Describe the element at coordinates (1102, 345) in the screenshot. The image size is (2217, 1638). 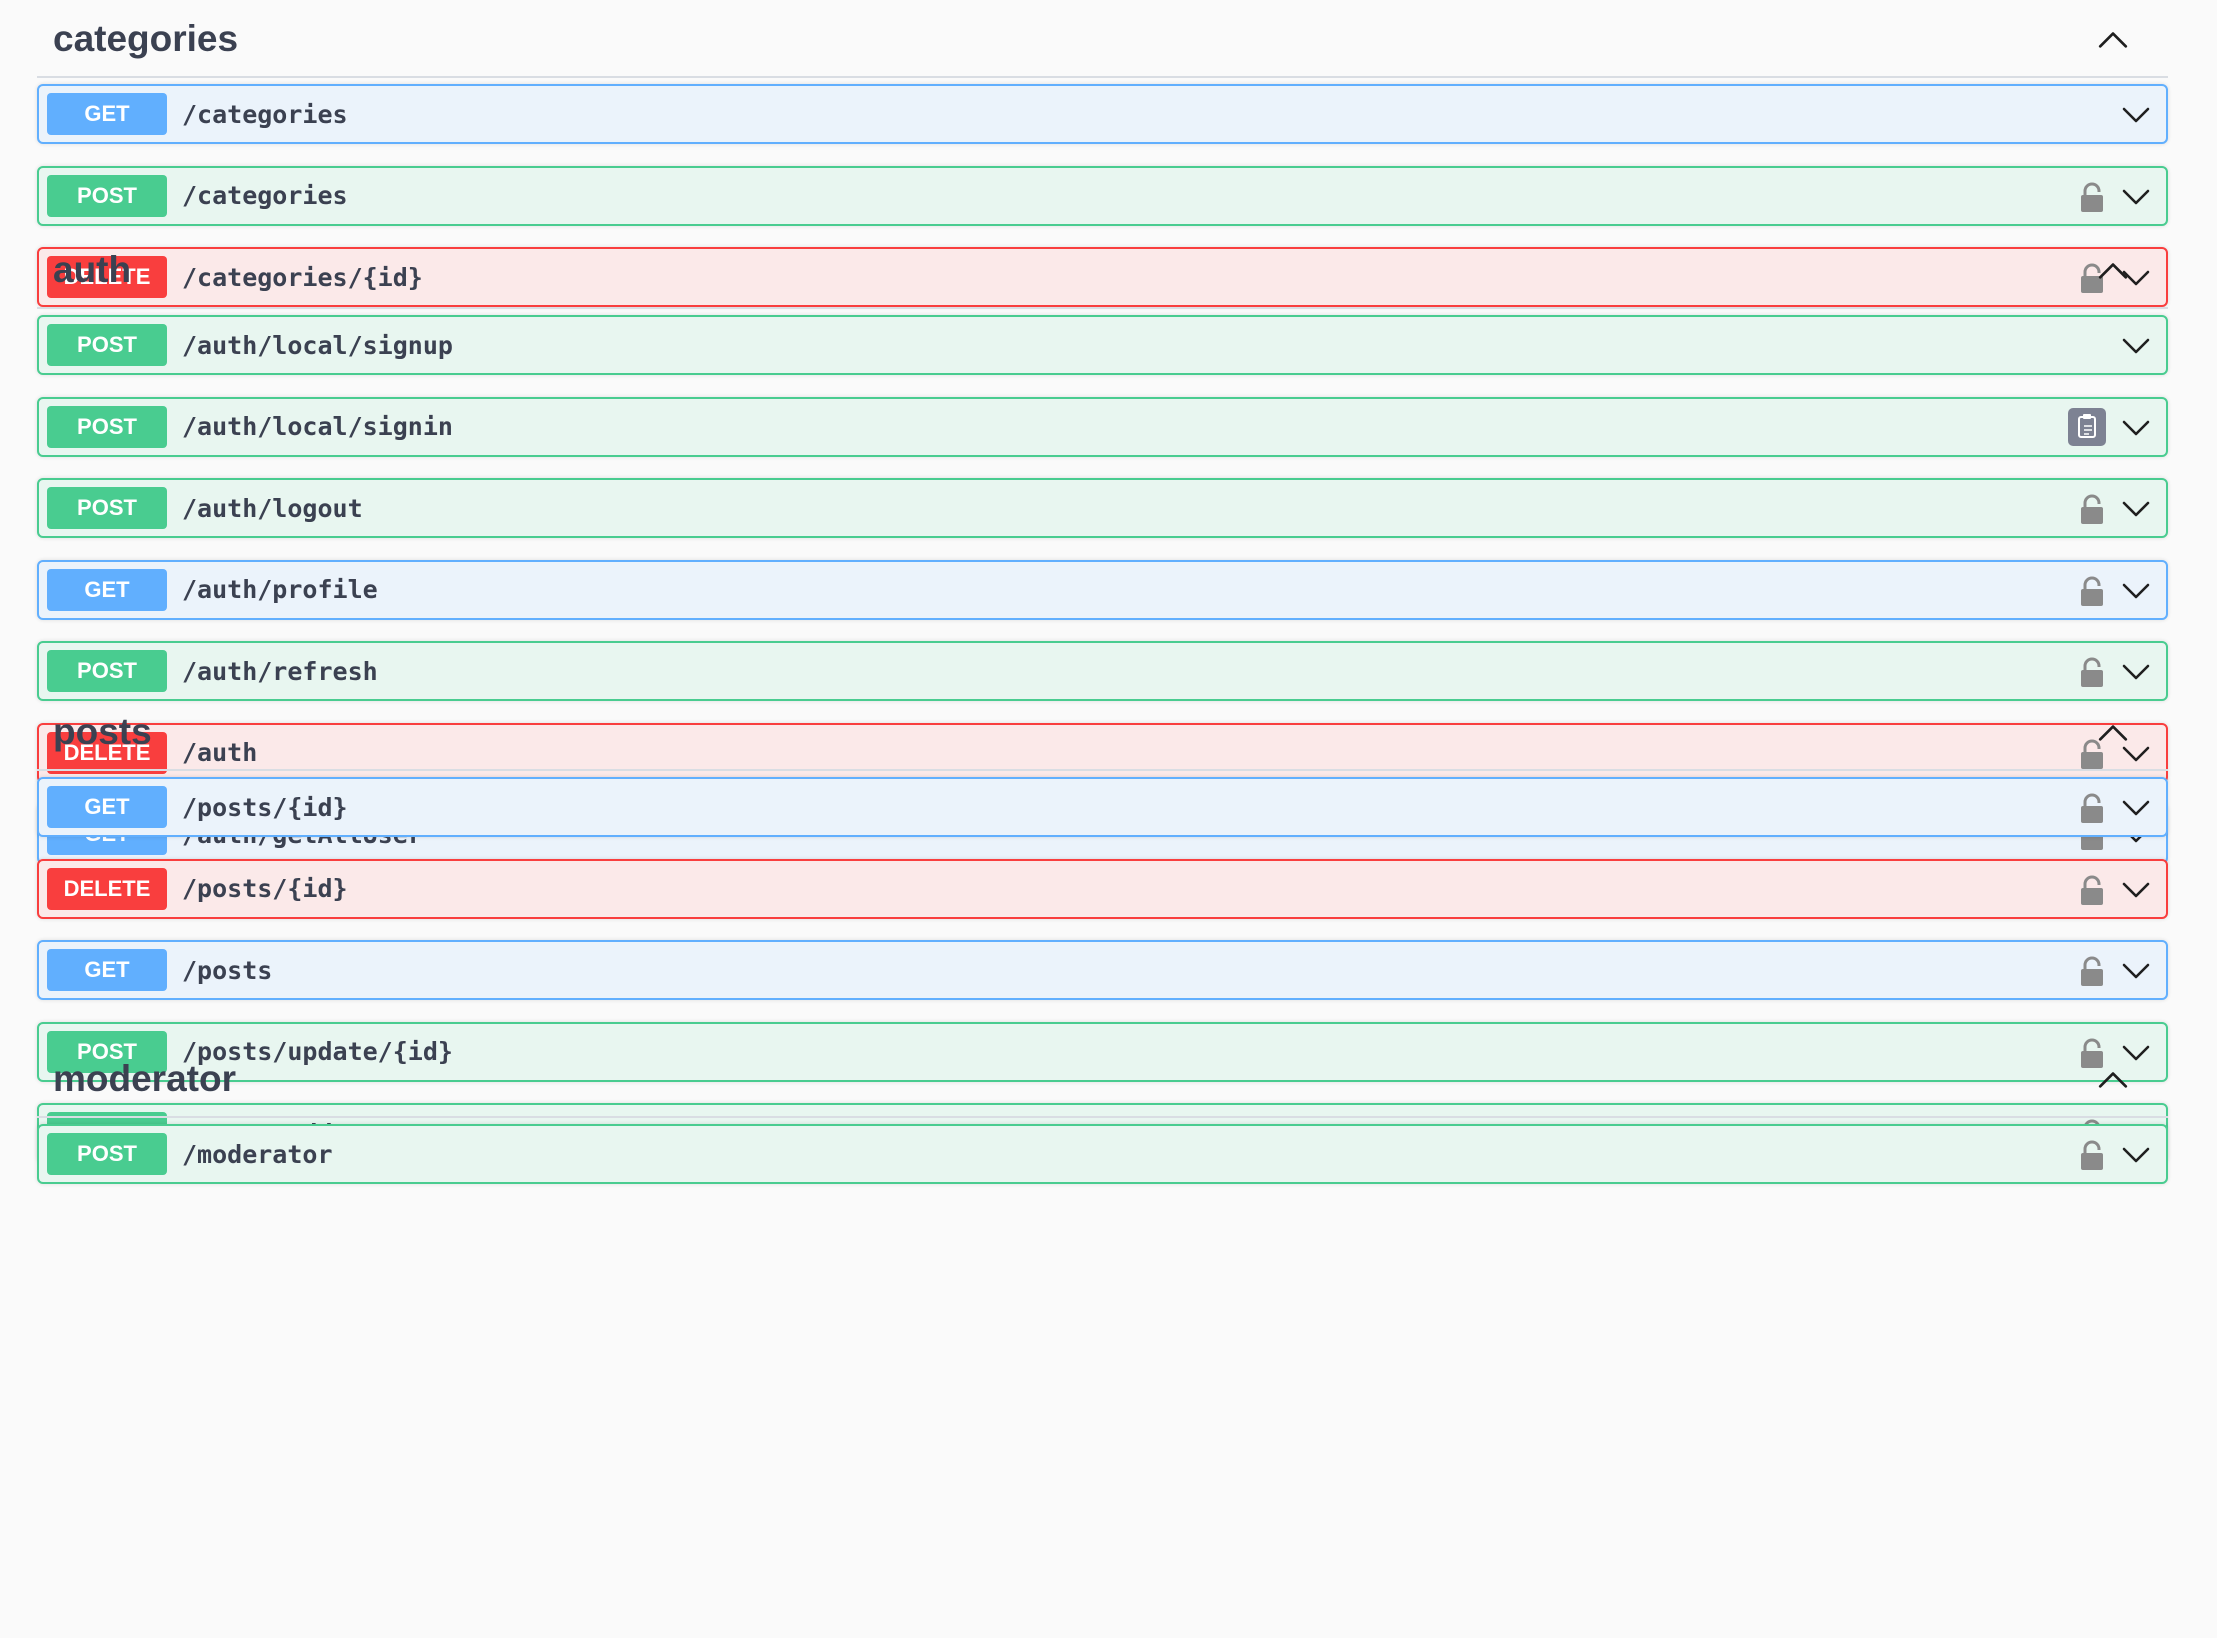
I see `operation-post: POST/auth/local/signup` at that location.